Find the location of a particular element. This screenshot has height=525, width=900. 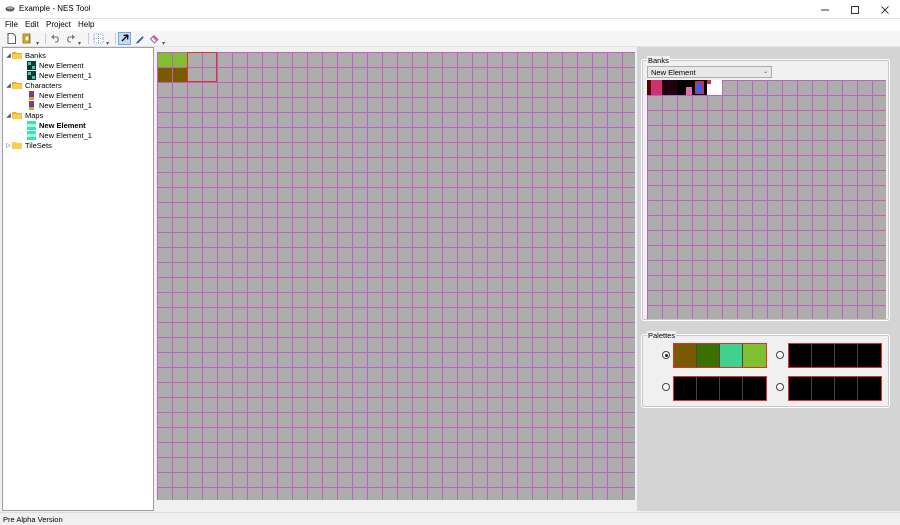

close-button is located at coordinates (885, 9).